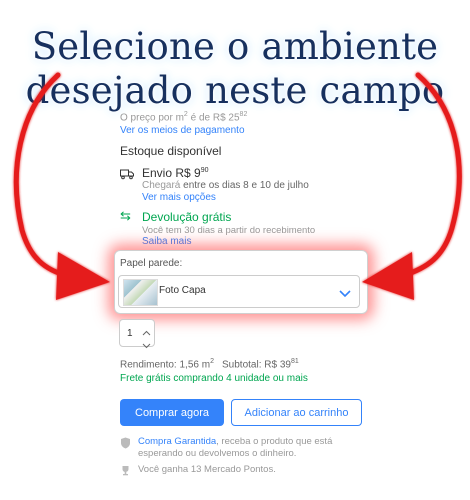  I want to click on left-arrow-icon, so click(61, 186).